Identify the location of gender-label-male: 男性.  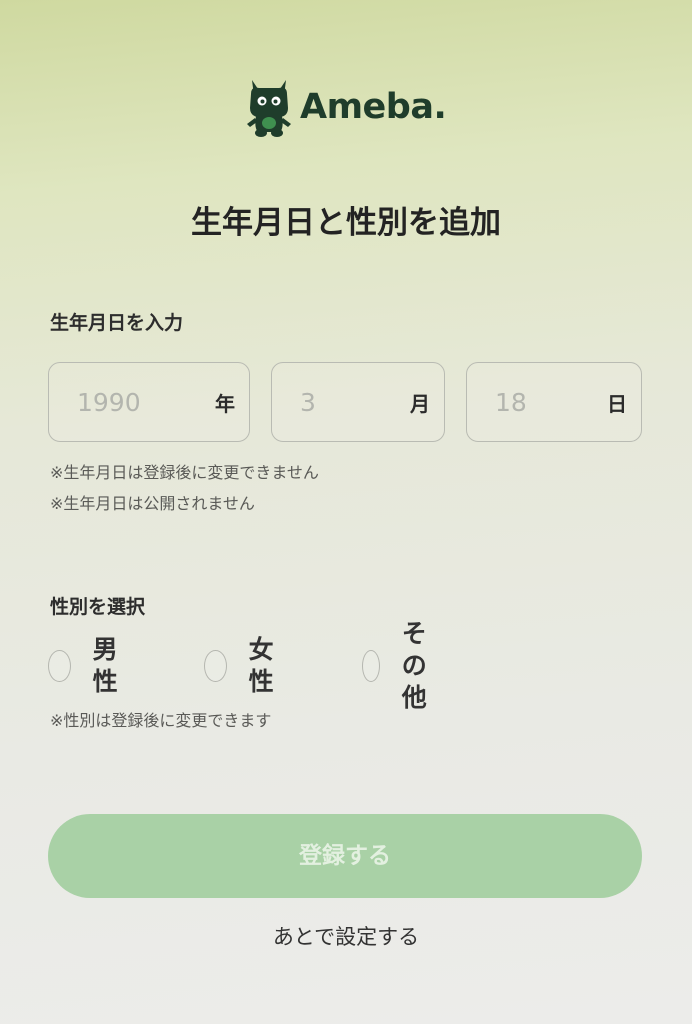
(105, 665).